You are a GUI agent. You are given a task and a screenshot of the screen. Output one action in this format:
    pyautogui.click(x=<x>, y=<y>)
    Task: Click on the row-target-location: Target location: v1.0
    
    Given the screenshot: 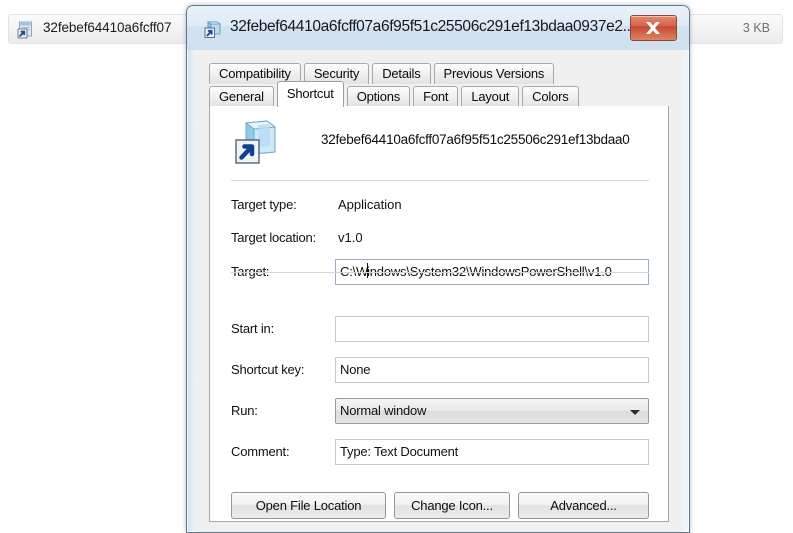 What is the action you would take?
    pyautogui.click(x=439, y=239)
    